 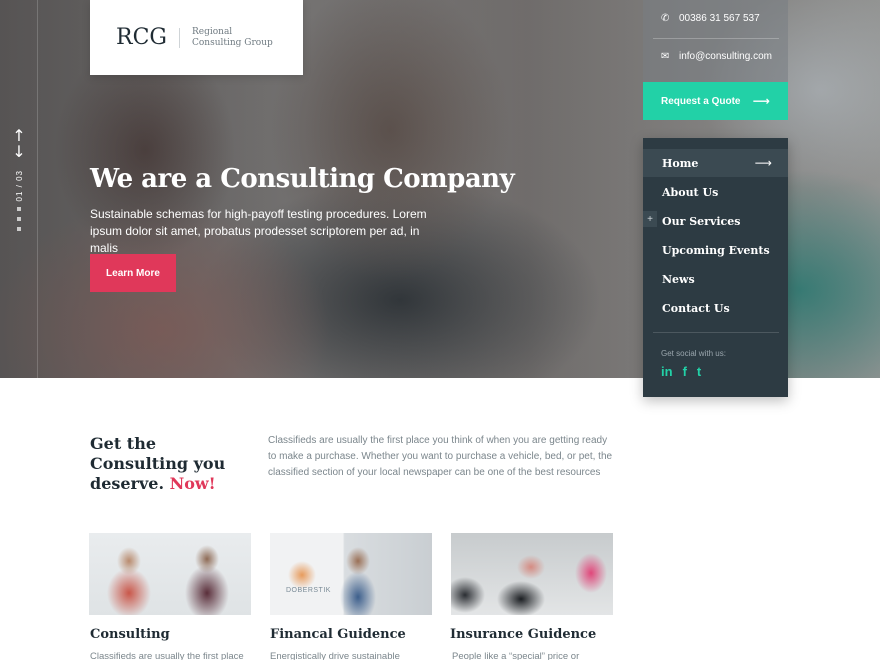 What do you see at coordinates (696, 308) in the screenshot?
I see `nav-item-label: Contact Us` at bounding box center [696, 308].